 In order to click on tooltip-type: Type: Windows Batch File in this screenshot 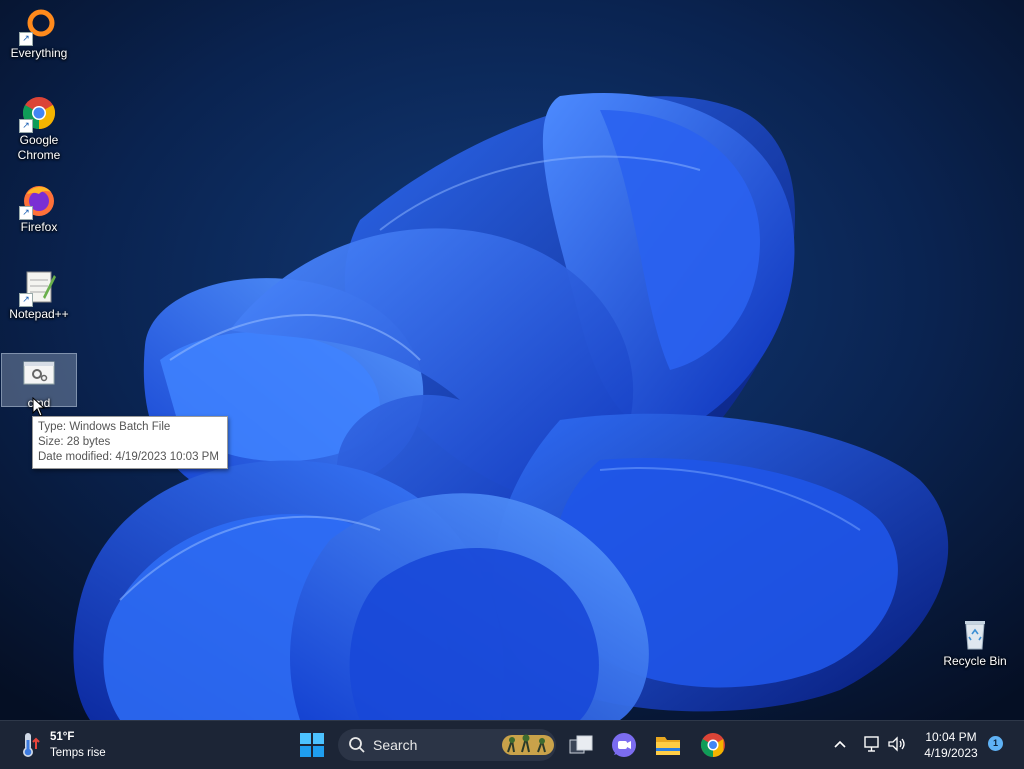, I will do `click(104, 427)`.